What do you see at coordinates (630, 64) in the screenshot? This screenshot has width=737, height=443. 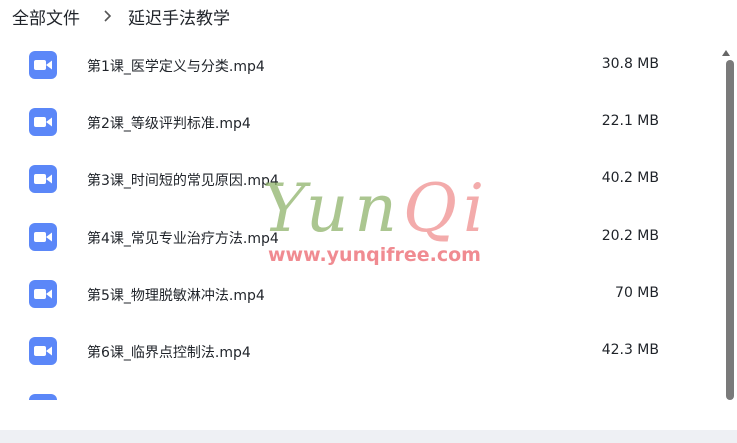 I see `file-size: 30.8 MB` at bounding box center [630, 64].